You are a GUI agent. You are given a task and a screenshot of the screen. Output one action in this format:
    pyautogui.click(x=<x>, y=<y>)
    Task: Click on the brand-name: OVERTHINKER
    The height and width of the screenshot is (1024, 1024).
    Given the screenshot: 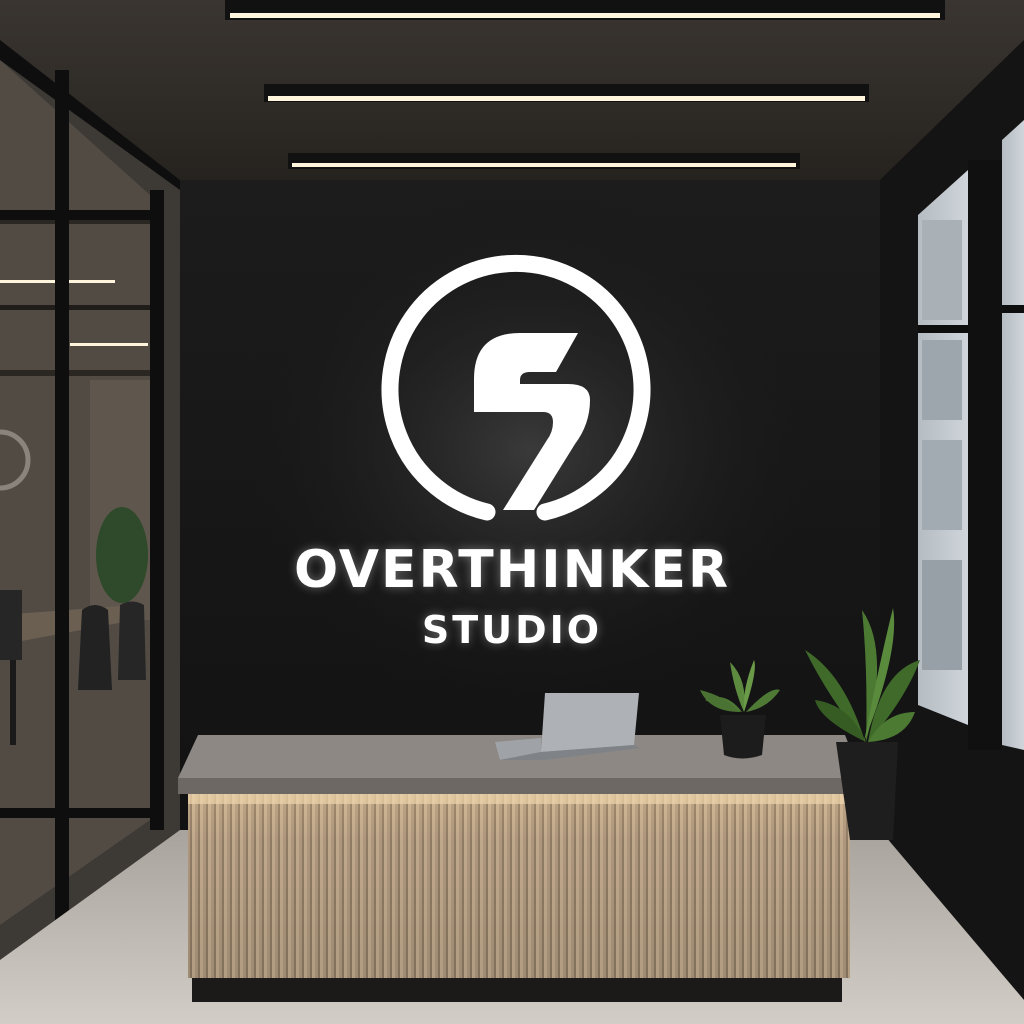 What is the action you would take?
    pyautogui.click(x=512, y=570)
    